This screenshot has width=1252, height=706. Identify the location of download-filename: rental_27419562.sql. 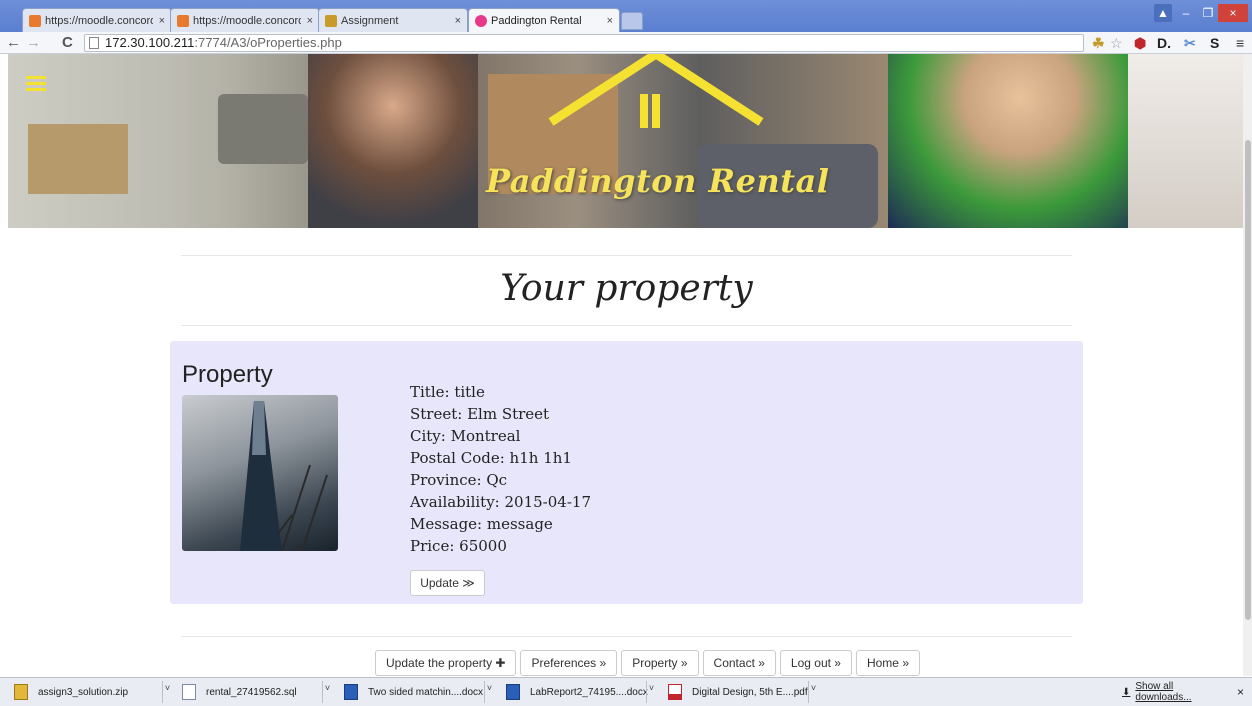
(251, 692).